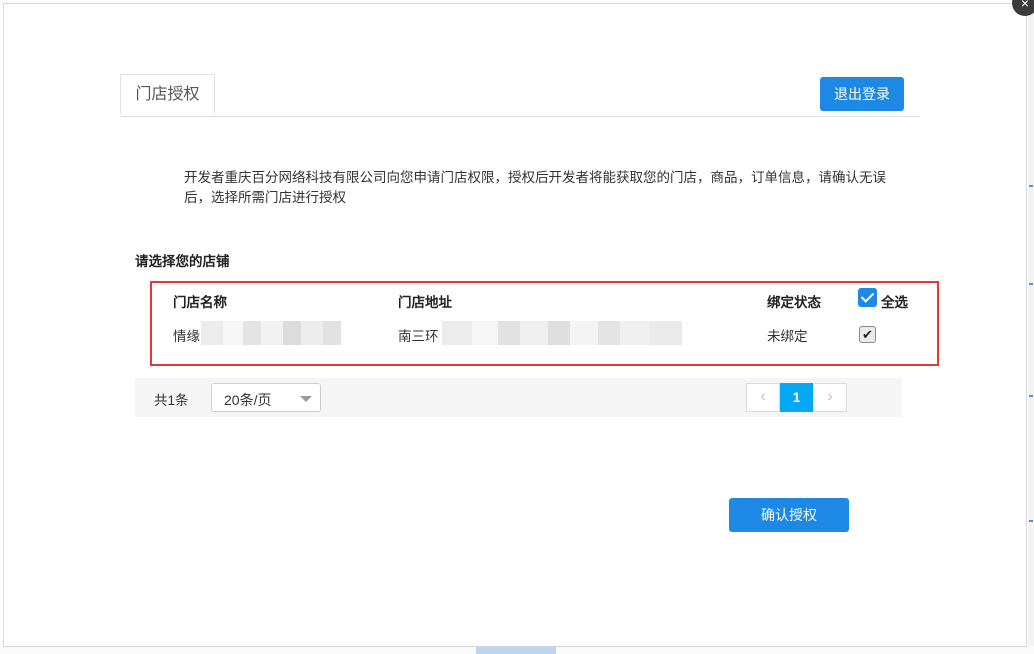  Describe the element at coordinates (787, 336) in the screenshot. I see `bind-status-cell: 未绑定` at that location.